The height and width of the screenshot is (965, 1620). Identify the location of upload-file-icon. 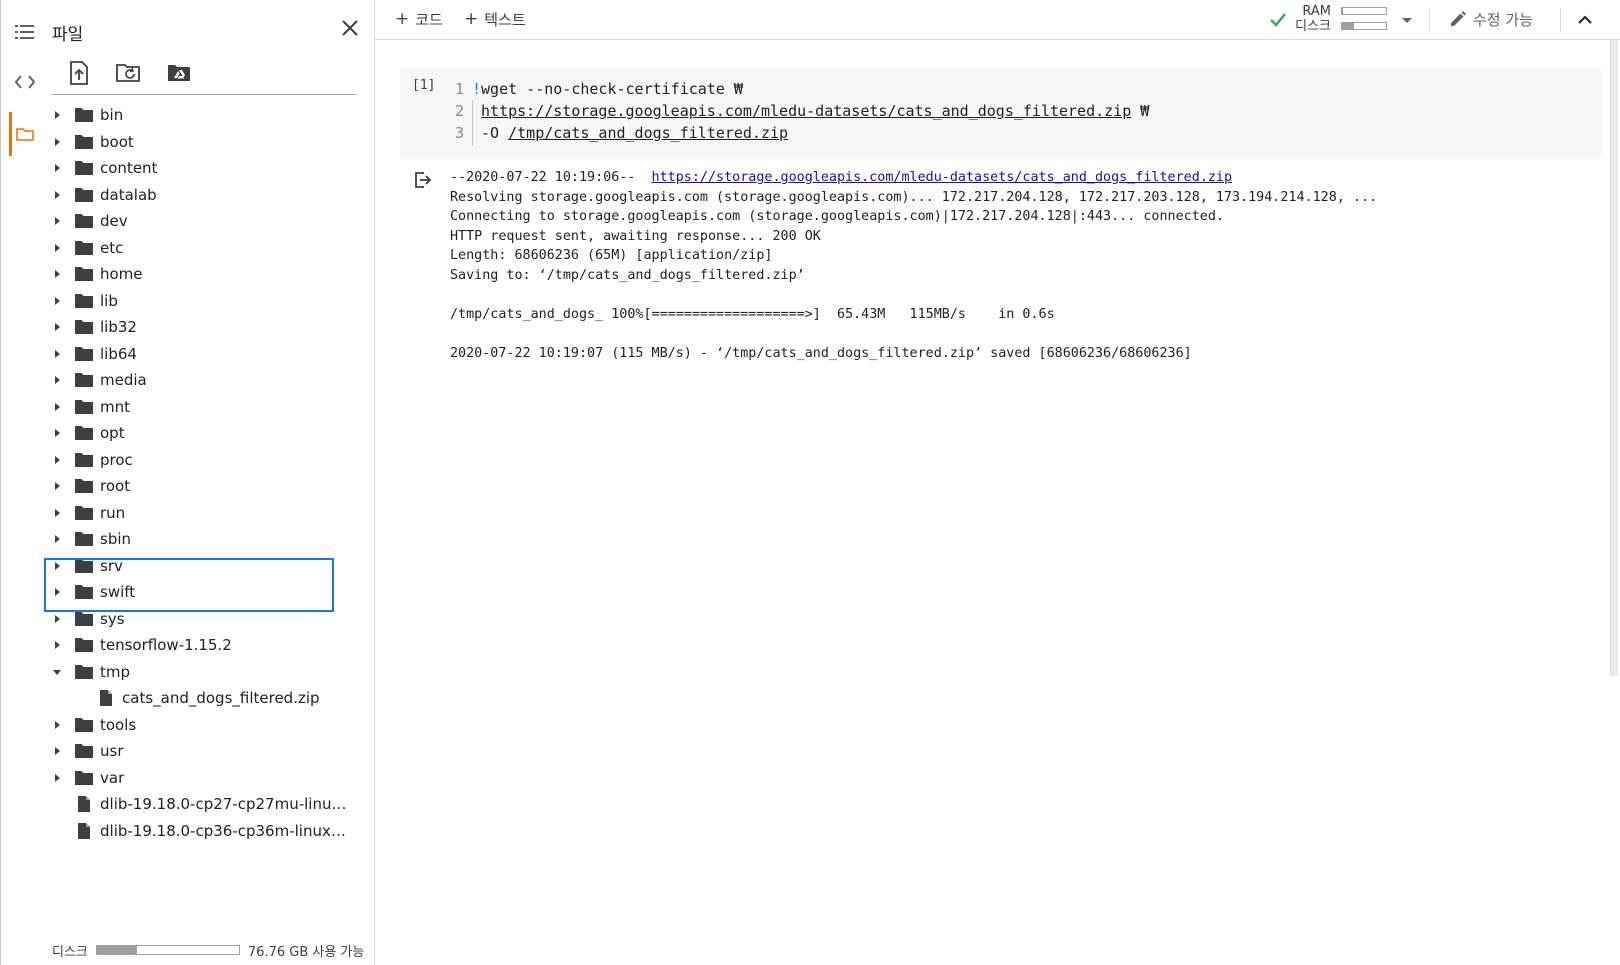
(79, 73).